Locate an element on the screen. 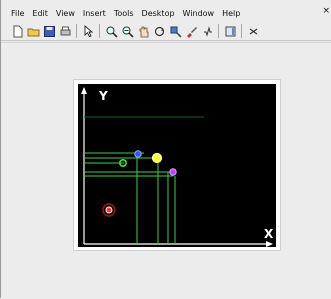 The image size is (331, 299). menu-tools: Tools is located at coordinates (124, 13).